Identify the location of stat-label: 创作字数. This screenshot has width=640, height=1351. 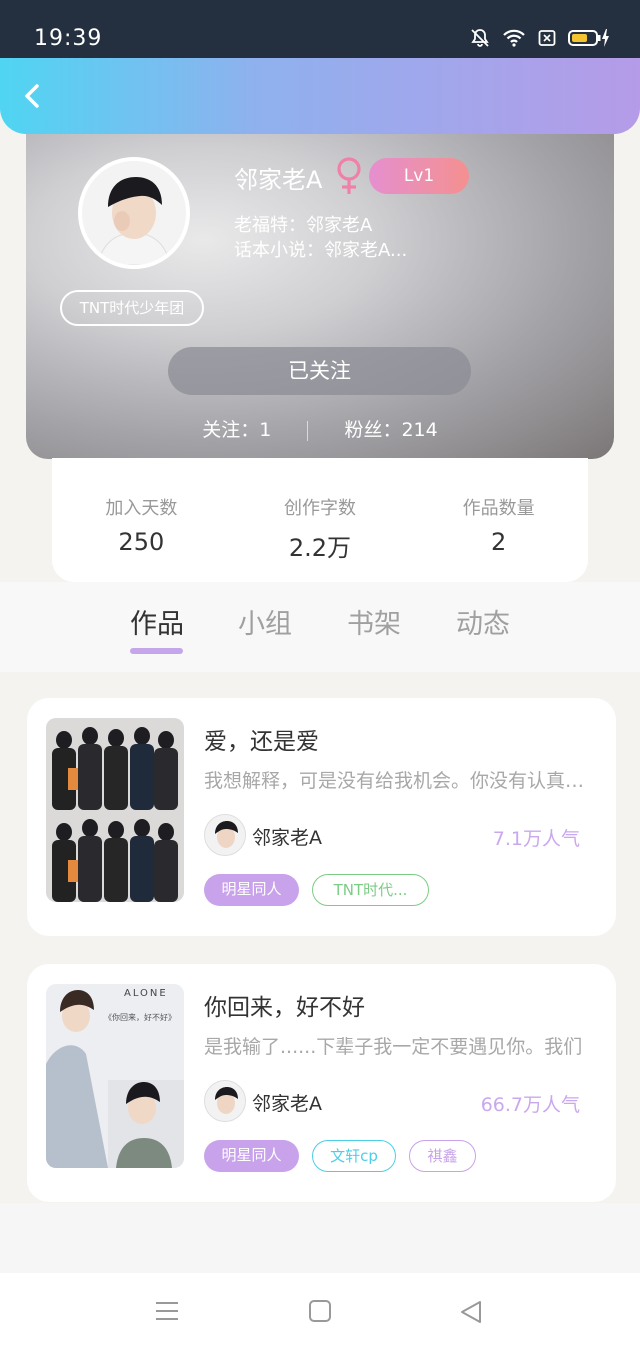
(319, 508).